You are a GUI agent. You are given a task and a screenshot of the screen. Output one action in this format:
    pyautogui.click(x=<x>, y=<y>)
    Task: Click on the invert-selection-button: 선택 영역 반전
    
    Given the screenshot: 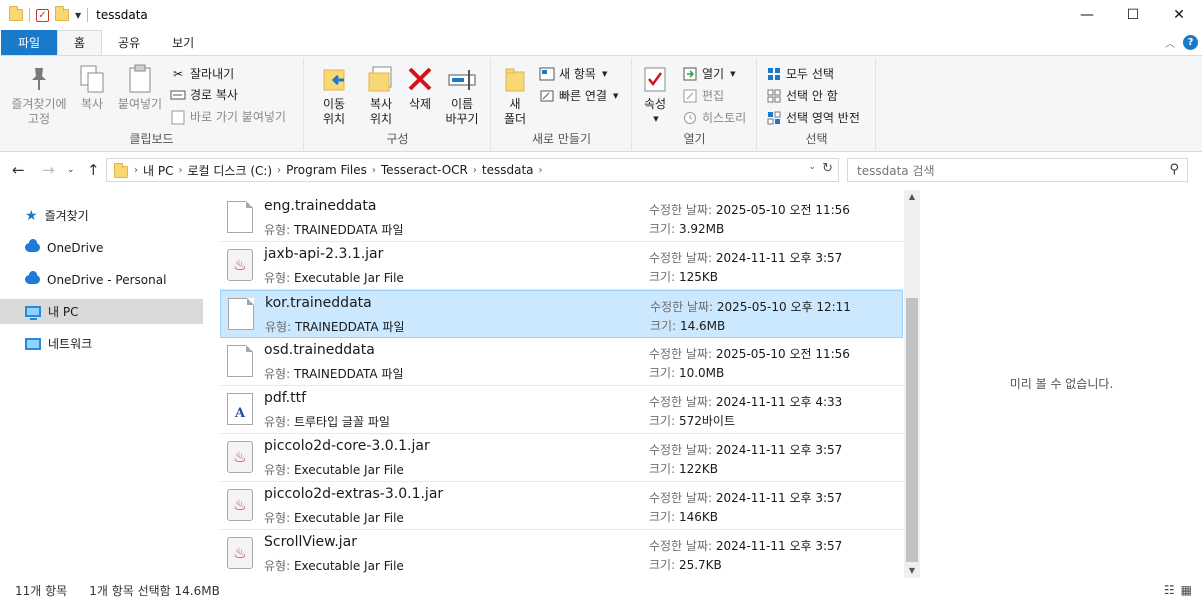 What is the action you would take?
    pyautogui.click(x=813, y=117)
    